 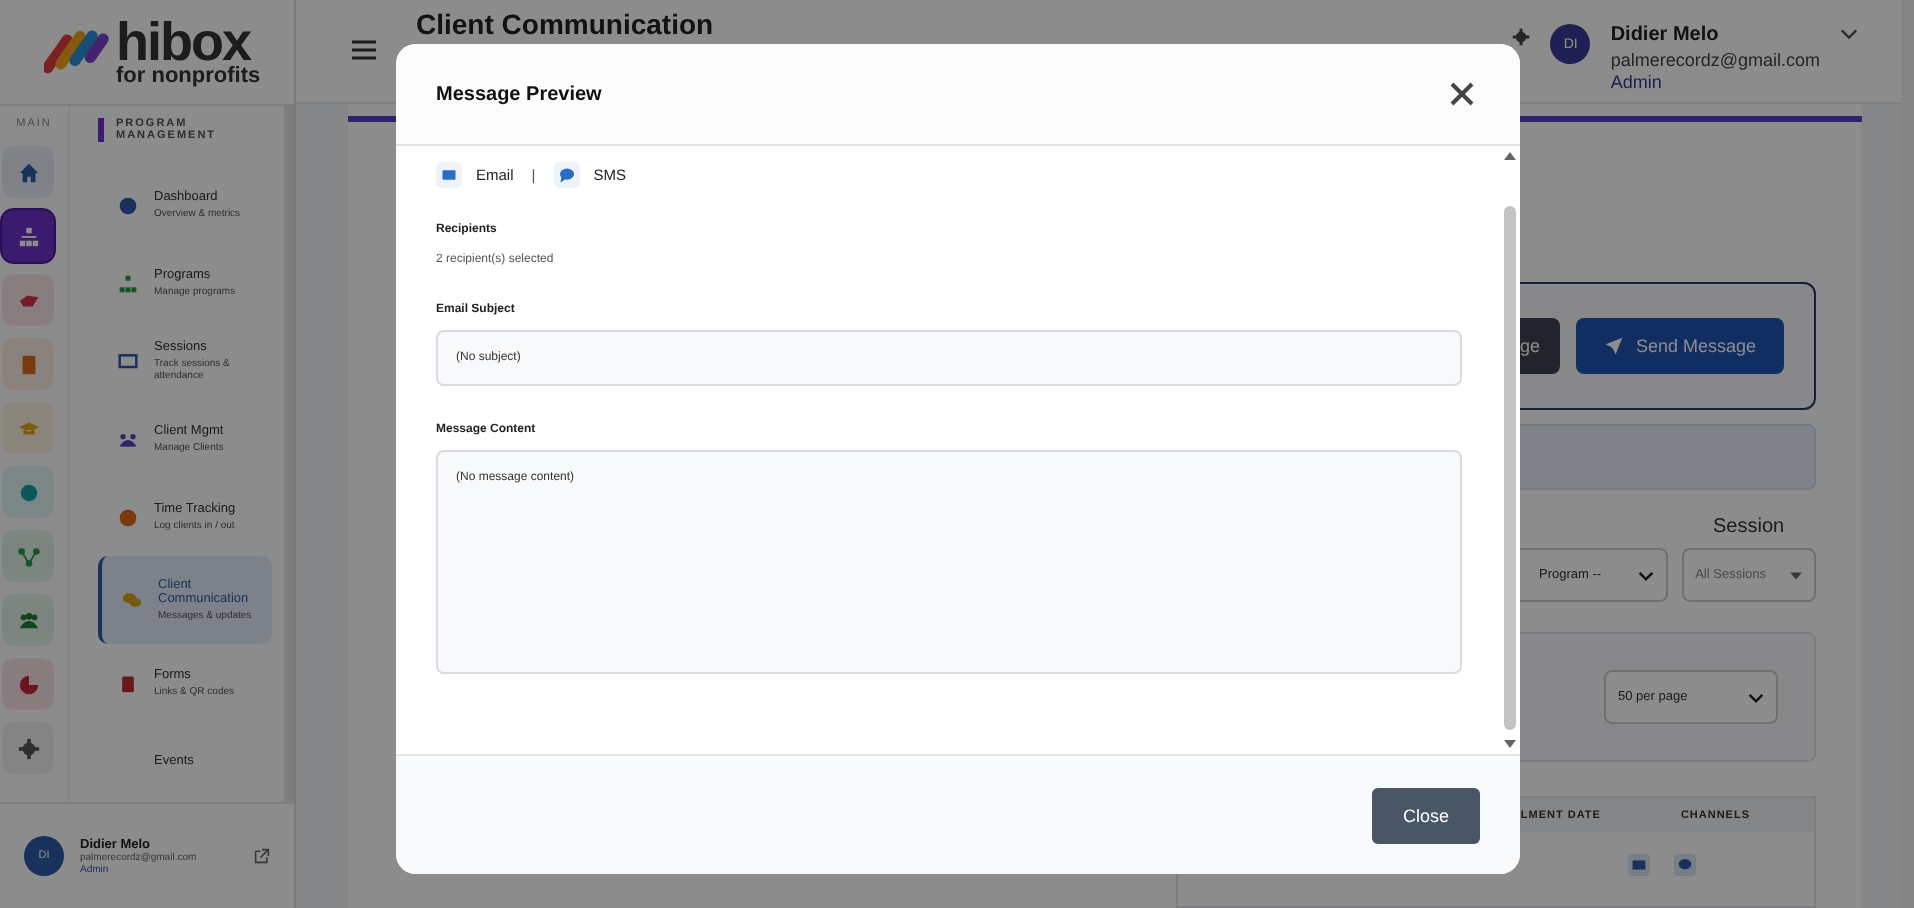 What do you see at coordinates (1749, 527) in the screenshot?
I see `session-label: Session` at bounding box center [1749, 527].